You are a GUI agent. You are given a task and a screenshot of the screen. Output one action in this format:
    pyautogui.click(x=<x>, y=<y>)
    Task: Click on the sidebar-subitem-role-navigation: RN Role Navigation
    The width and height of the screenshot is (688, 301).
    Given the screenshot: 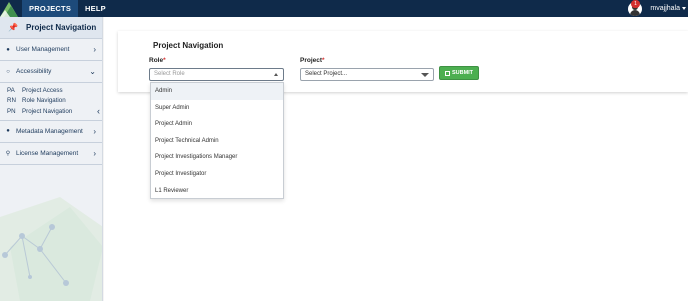 What is the action you would take?
    pyautogui.click(x=51, y=101)
    